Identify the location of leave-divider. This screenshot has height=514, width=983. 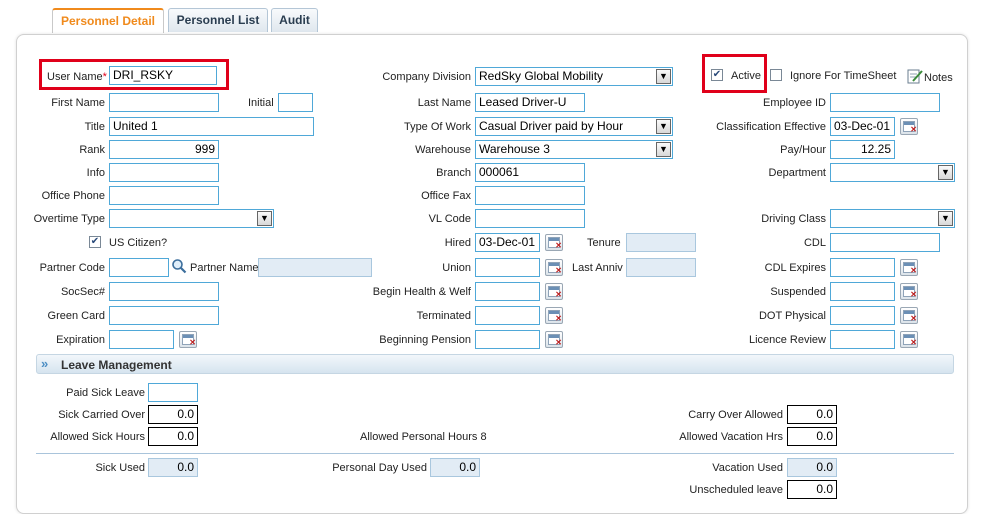
(495, 453).